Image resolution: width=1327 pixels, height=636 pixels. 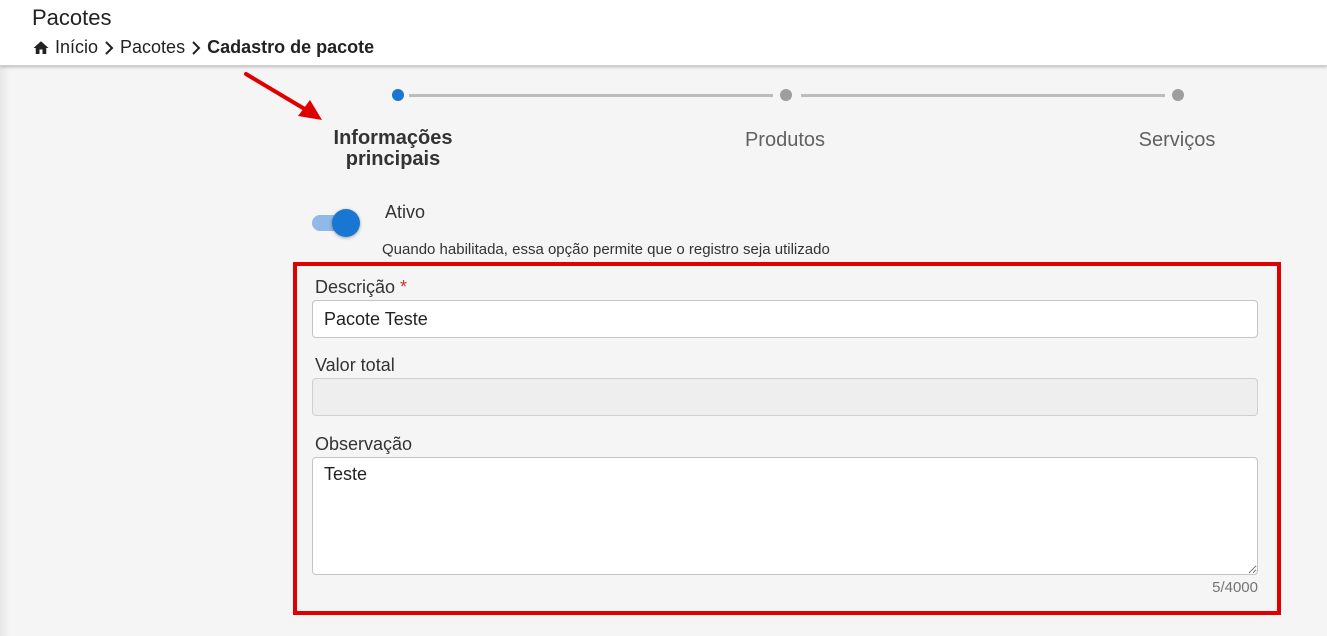 I want to click on step-dot-servicos, so click(x=1178, y=95).